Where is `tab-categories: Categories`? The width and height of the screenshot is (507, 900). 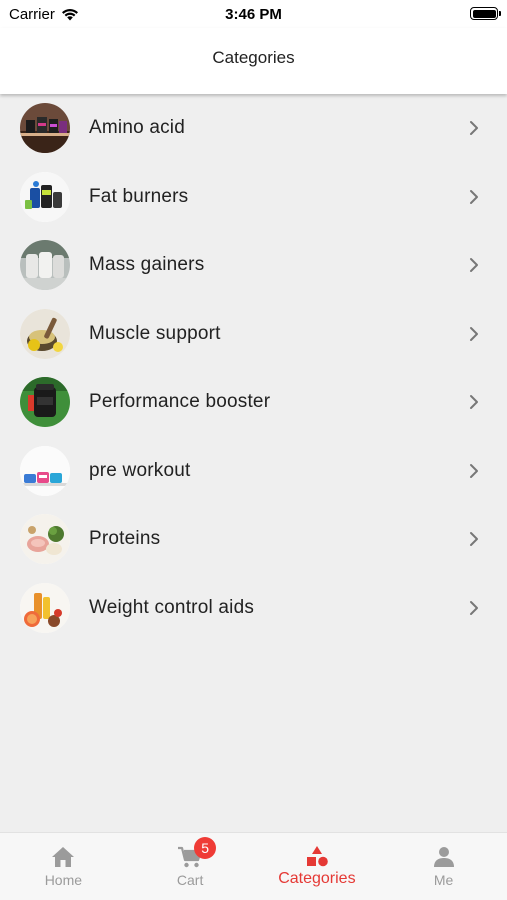 tab-categories: Categories is located at coordinates (317, 866).